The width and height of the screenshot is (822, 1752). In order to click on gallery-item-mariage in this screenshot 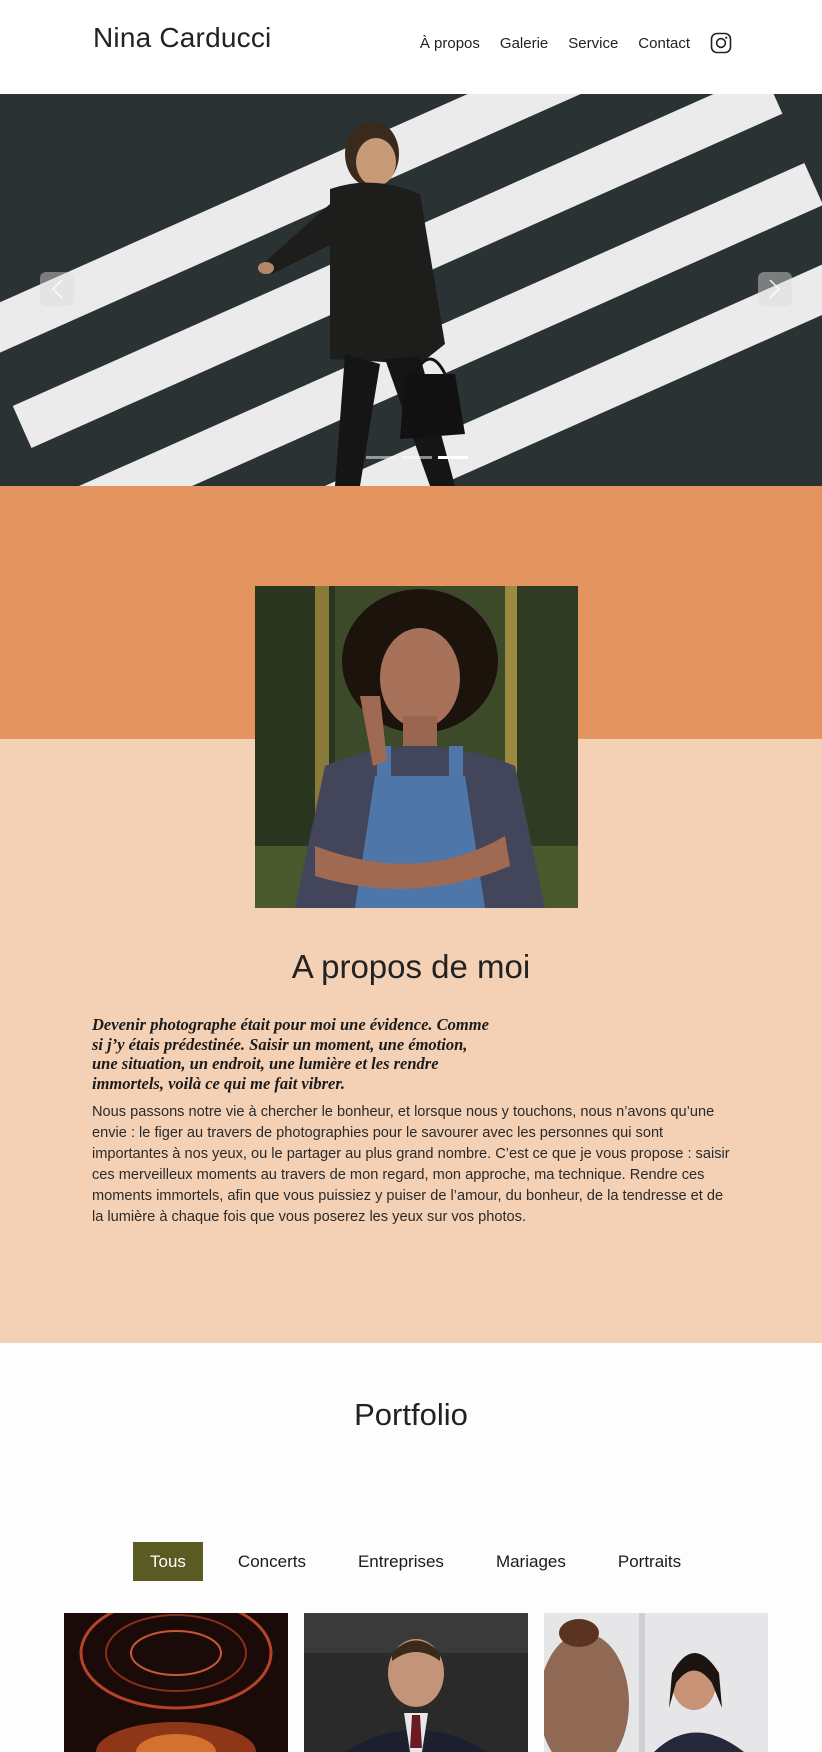, I will do `click(656, 1682)`.